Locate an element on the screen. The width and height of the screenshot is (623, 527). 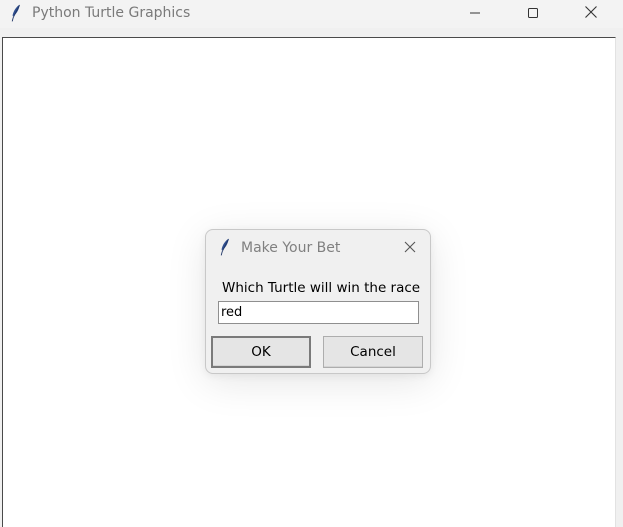
ok-button: OK is located at coordinates (261, 352).